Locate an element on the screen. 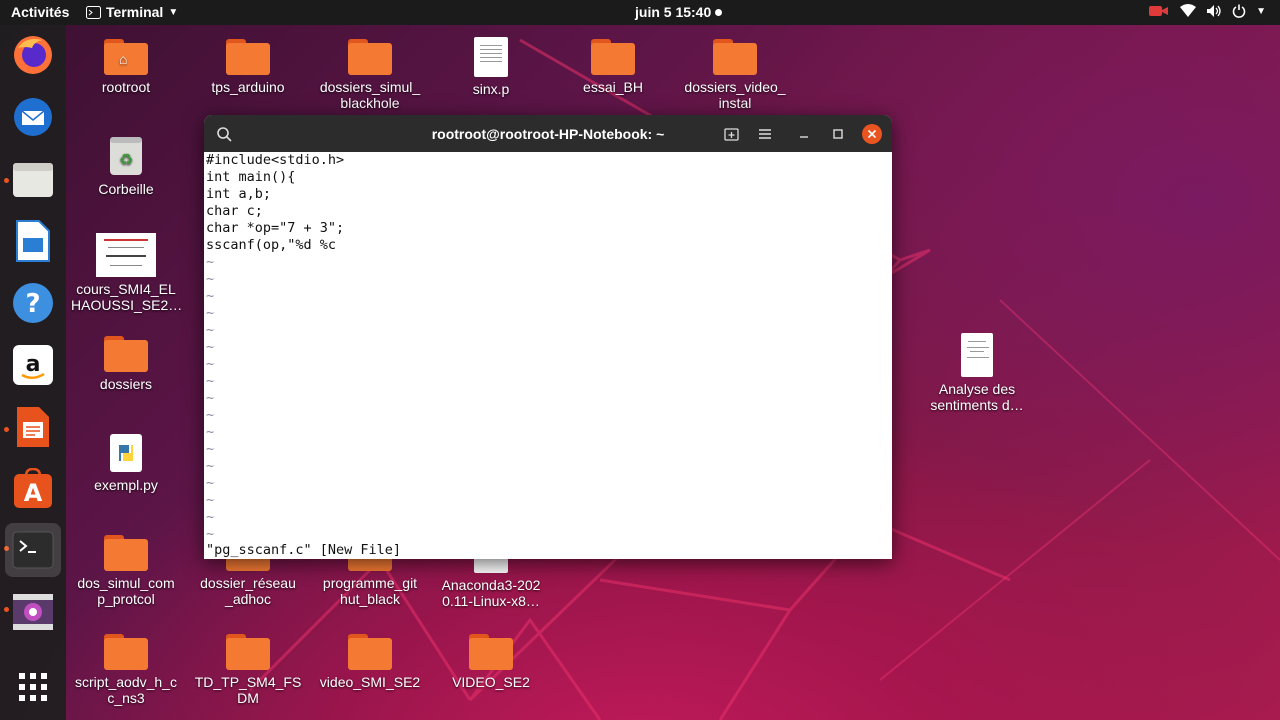 This screenshot has width=1280, height=720. vim-status-line: "pg_sscanf.c" [New File] is located at coordinates (304, 550).